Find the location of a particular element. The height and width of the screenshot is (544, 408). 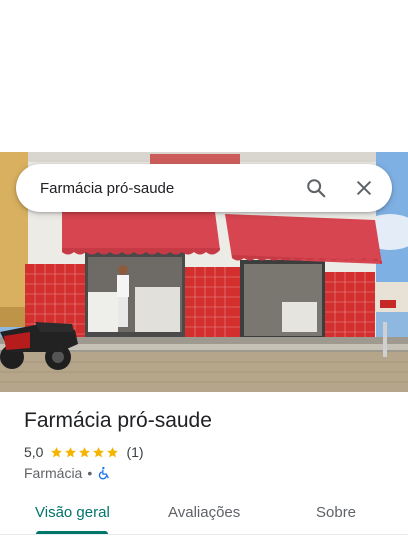

review-count: (1) is located at coordinates (134, 452).